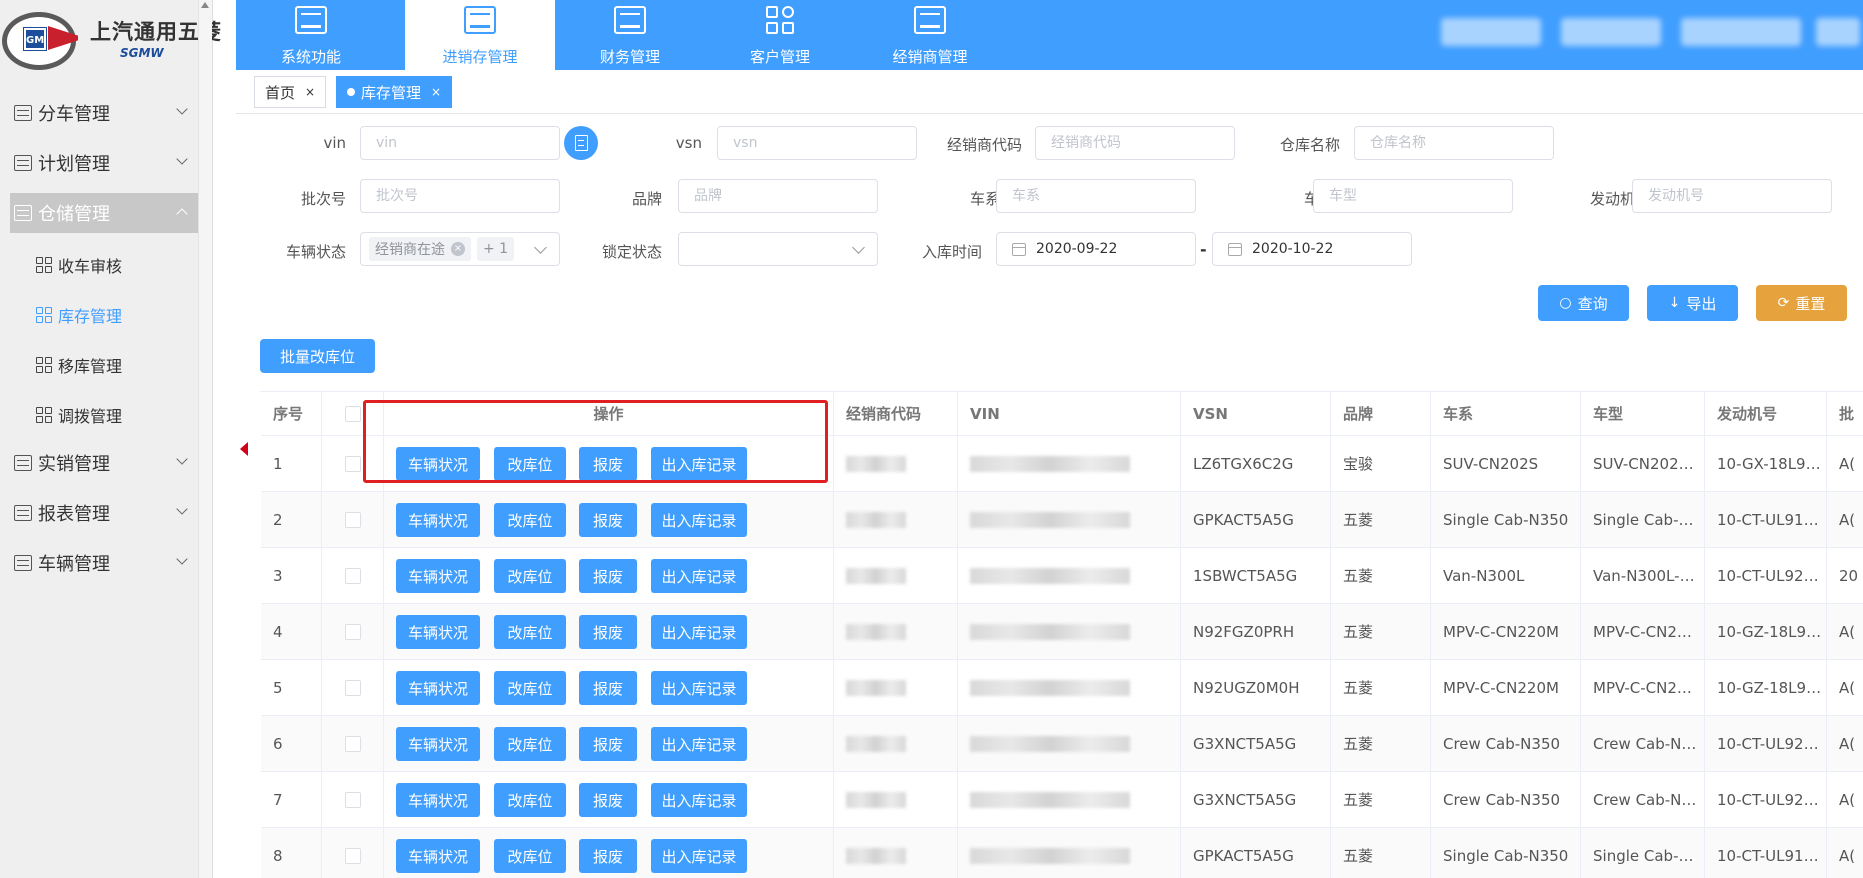  What do you see at coordinates (105, 113) in the screenshot?
I see `menu-item-fenche: 分车管理` at bounding box center [105, 113].